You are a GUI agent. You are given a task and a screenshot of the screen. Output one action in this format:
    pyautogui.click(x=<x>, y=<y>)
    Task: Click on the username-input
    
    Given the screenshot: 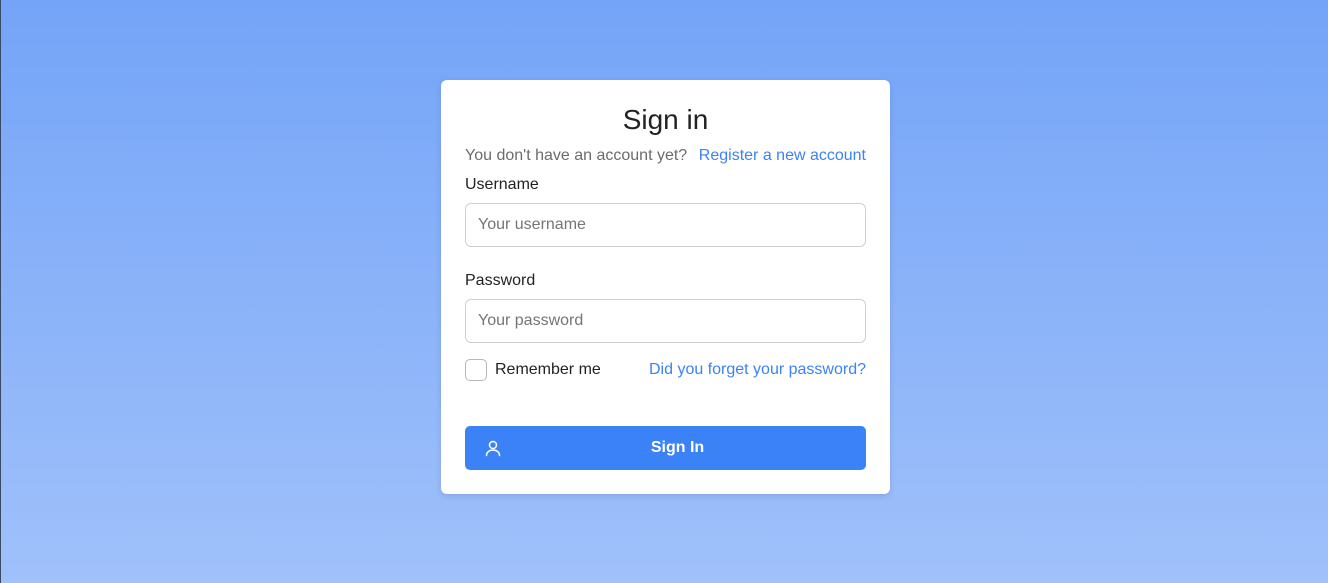 What is the action you would take?
    pyautogui.click(x=665, y=225)
    